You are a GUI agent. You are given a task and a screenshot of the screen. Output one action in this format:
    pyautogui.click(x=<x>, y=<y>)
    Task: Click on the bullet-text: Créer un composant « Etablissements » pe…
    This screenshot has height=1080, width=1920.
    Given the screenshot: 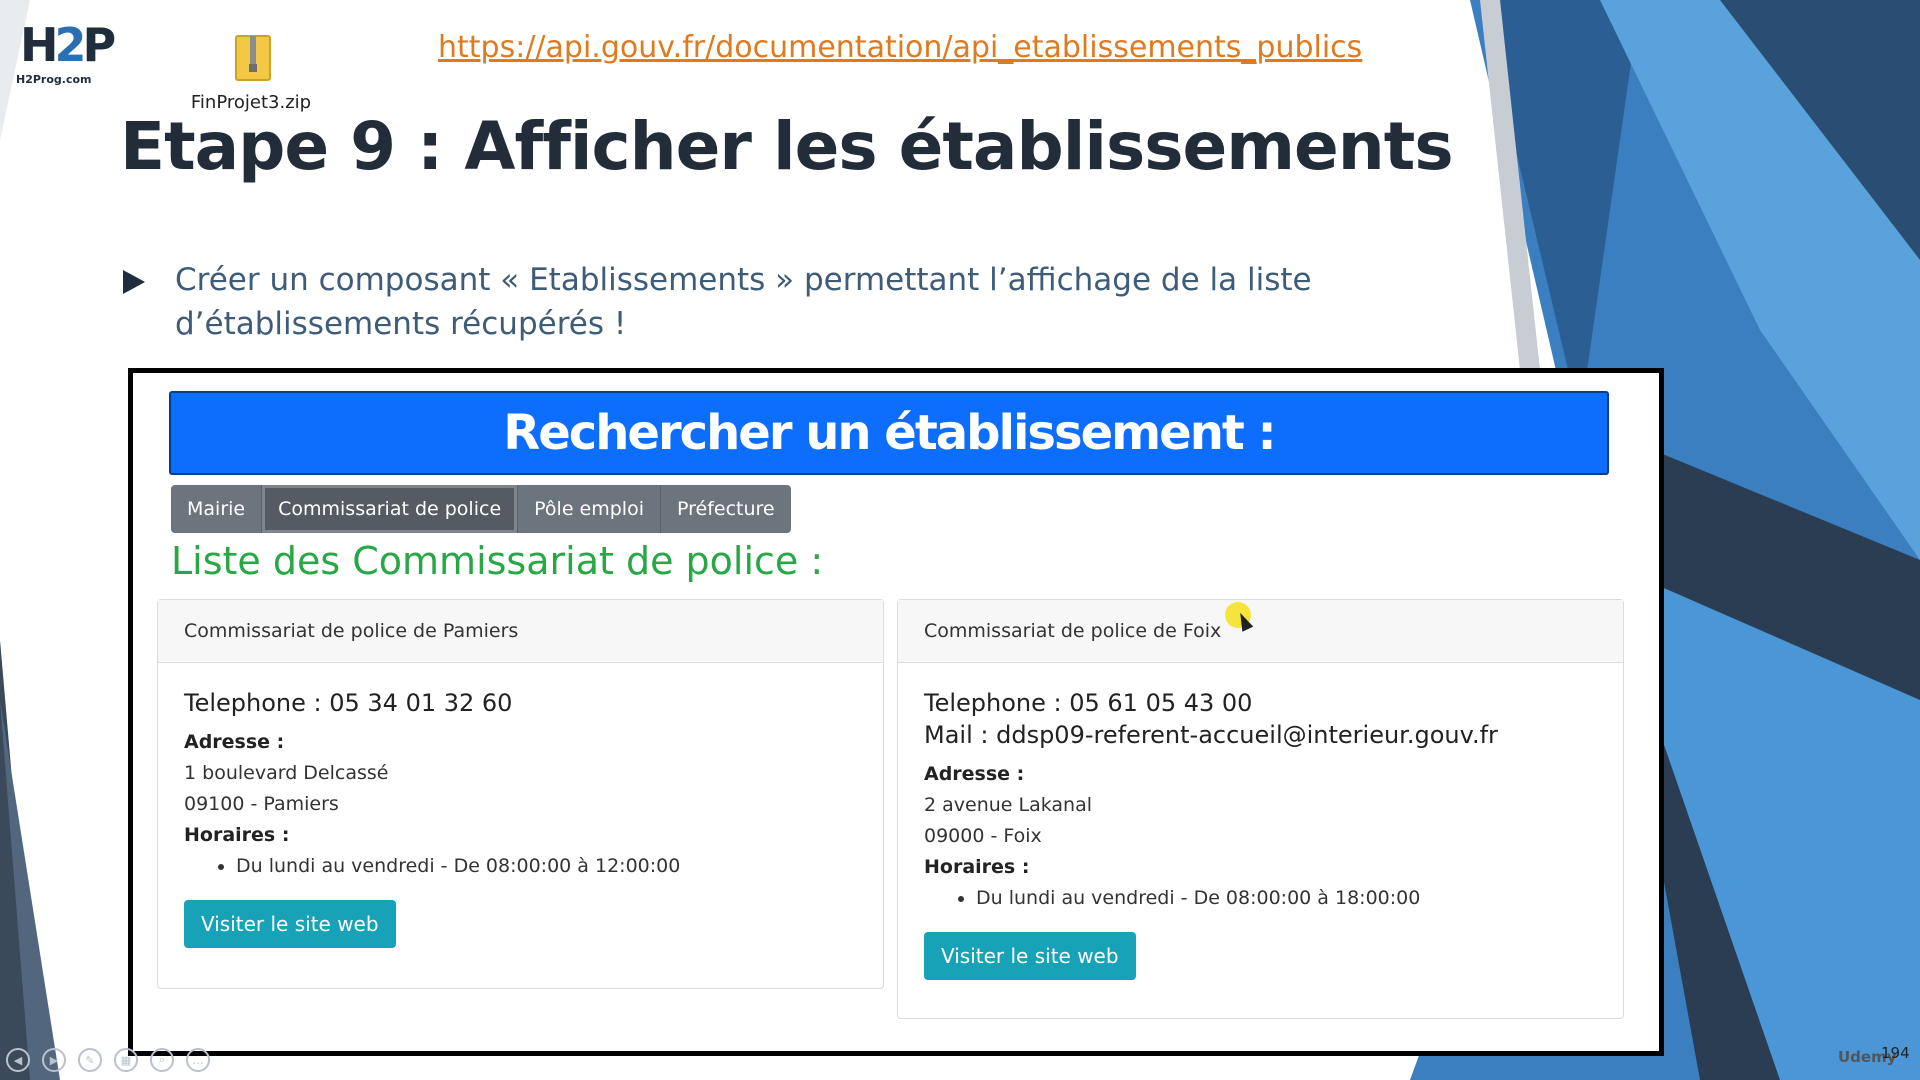 What is the action you would take?
    pyautogui.click(x=743, y=302)
    